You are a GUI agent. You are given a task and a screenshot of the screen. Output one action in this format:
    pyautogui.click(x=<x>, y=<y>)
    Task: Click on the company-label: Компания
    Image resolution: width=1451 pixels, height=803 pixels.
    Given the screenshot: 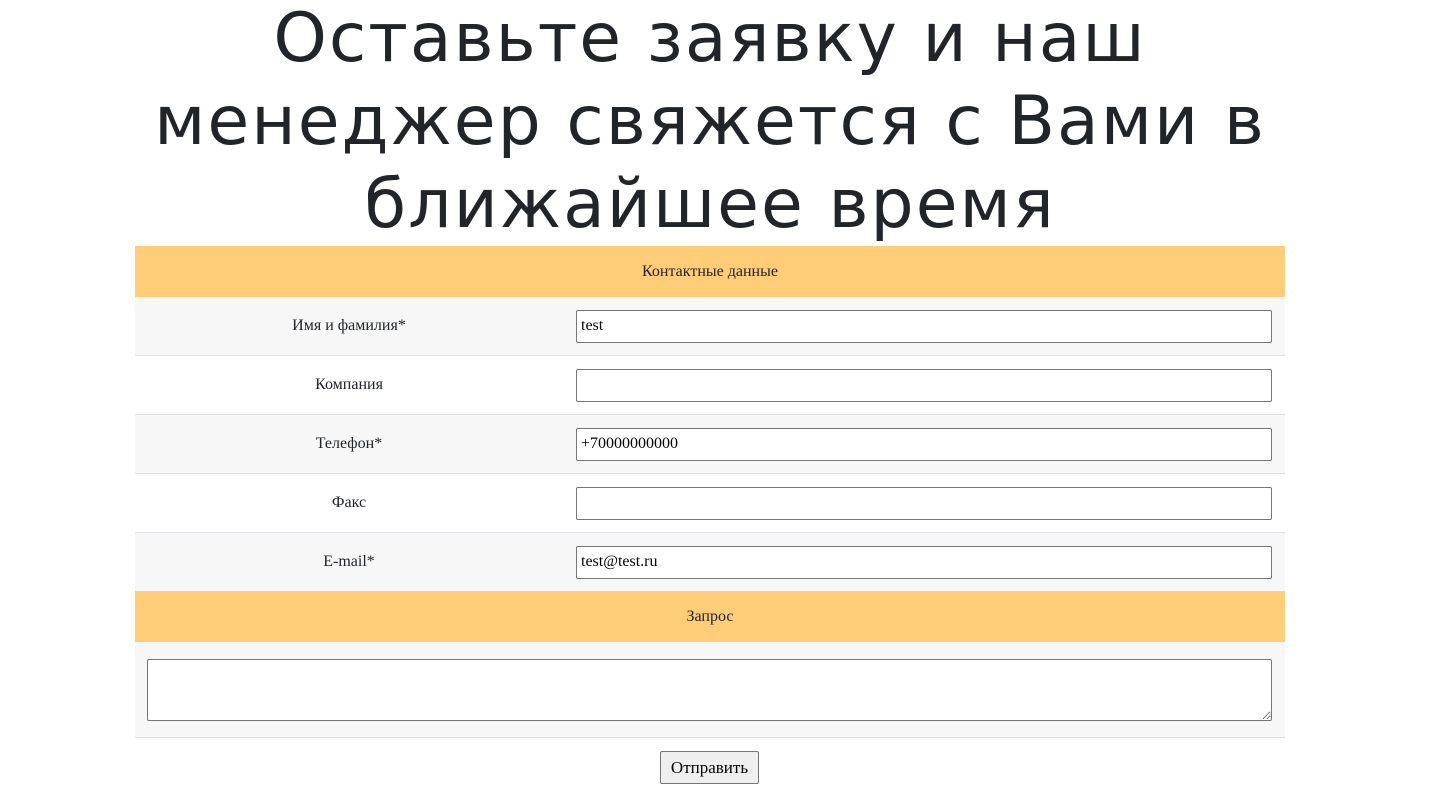 What is the action you would take?
    pyautogui.click(x=349, y=385)
    